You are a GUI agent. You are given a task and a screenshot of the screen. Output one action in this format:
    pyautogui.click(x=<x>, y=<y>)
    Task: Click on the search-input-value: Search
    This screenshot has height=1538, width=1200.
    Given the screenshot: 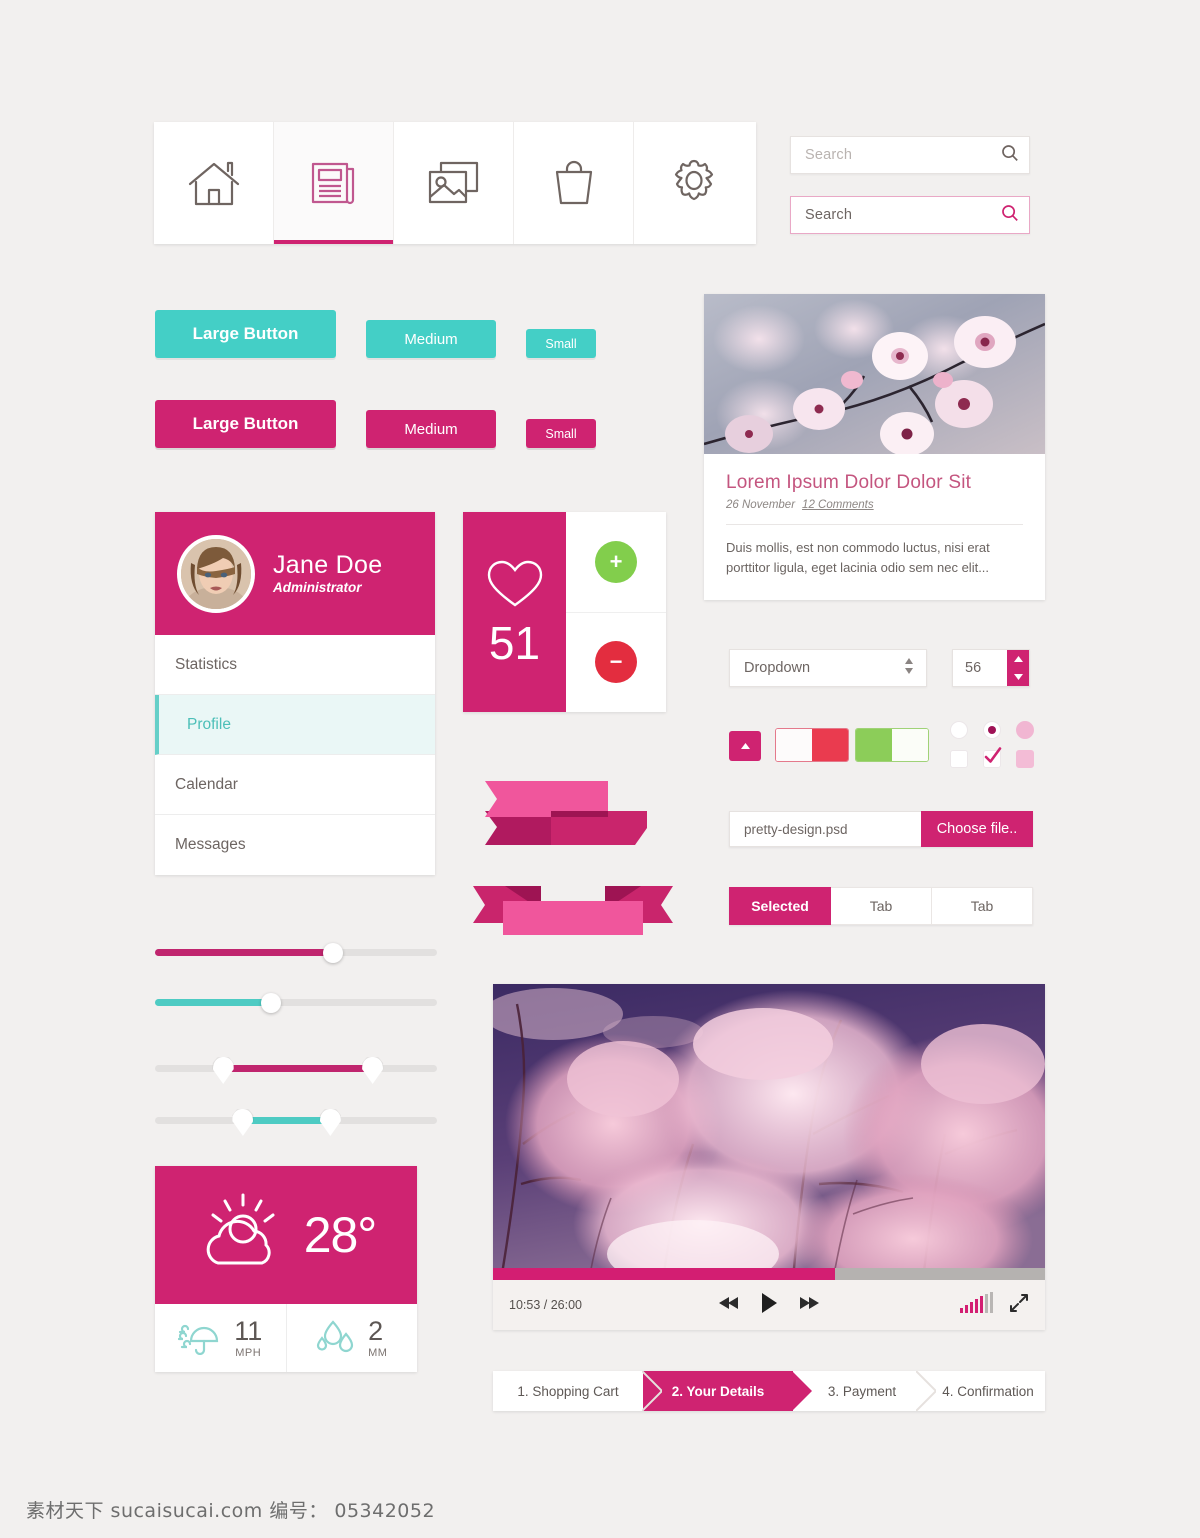 What is the action you would take?
    pyautogui.click(x=829, y=215)
    